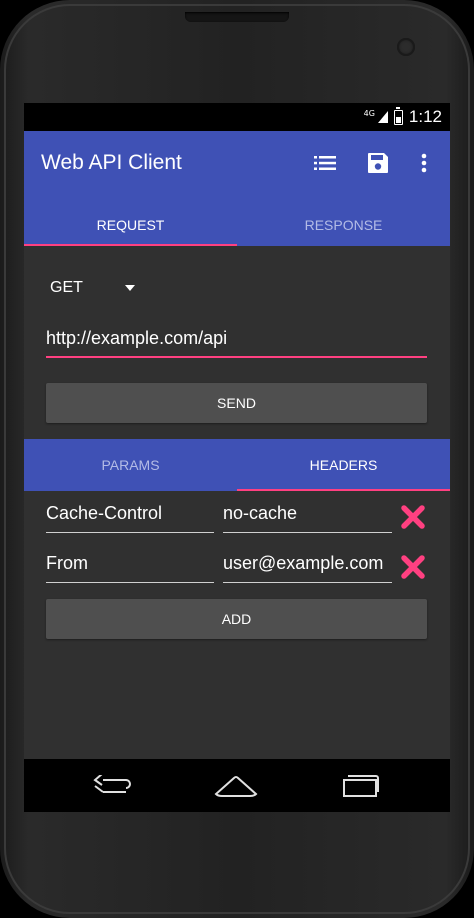 This screenshot has height=918, width=474. What do you see at coordinates (382, 117) in the screenshot?
I see `signal-icon` at bounding box center [382, 117].